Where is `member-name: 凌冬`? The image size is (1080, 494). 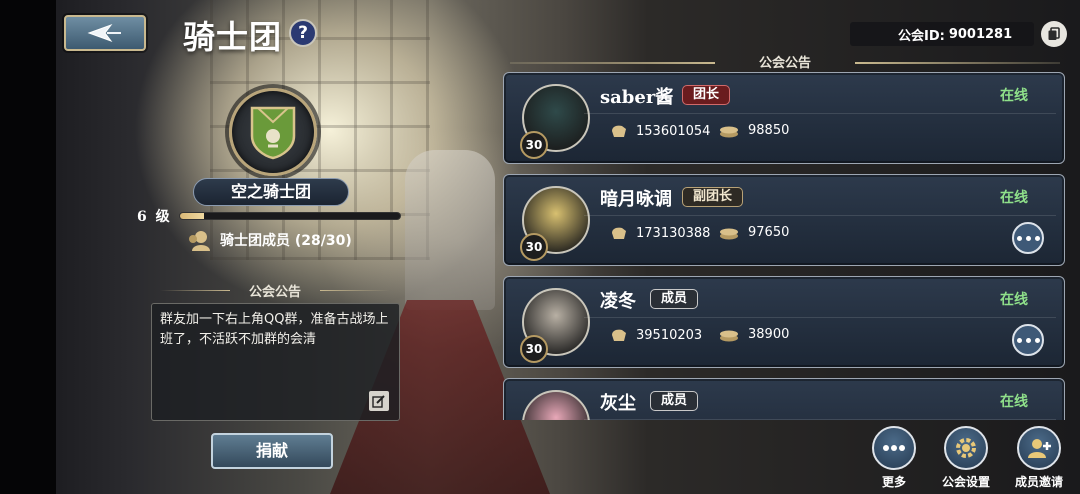
member-name: 凌冬 is located at coordinates (618, 301).